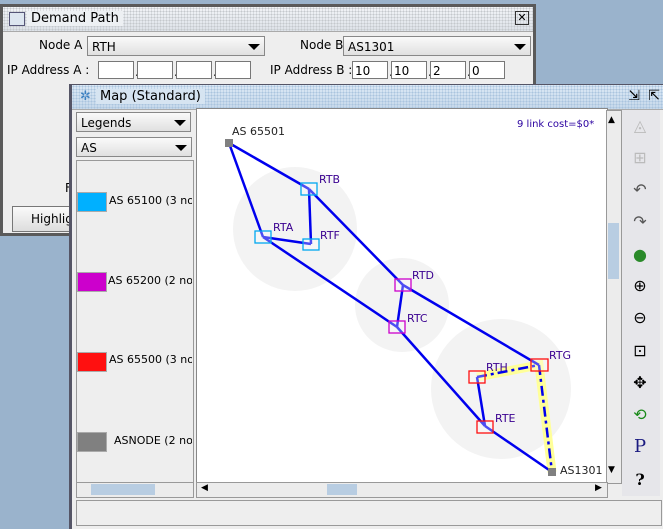 The image size is (663, 529). I want to click on node-label: AS 65501, so click(258, 131).